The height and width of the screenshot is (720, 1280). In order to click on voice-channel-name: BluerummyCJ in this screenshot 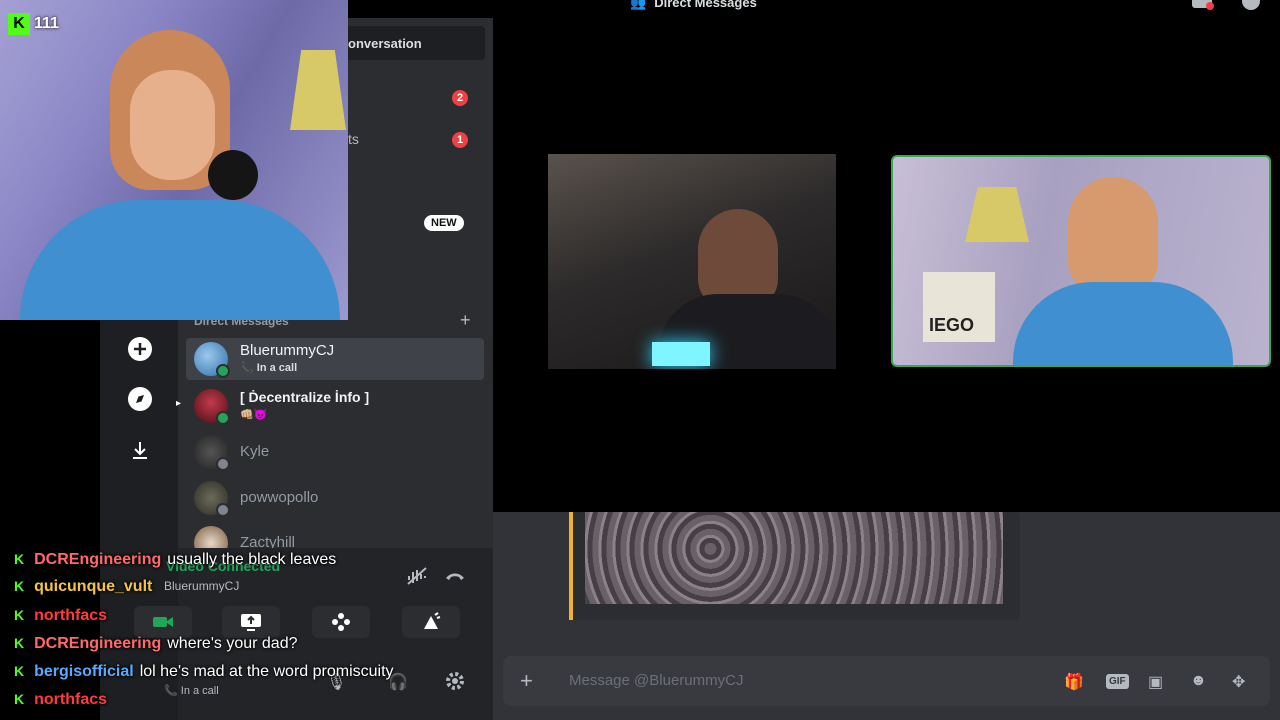, I will do `click(201, 586)`.